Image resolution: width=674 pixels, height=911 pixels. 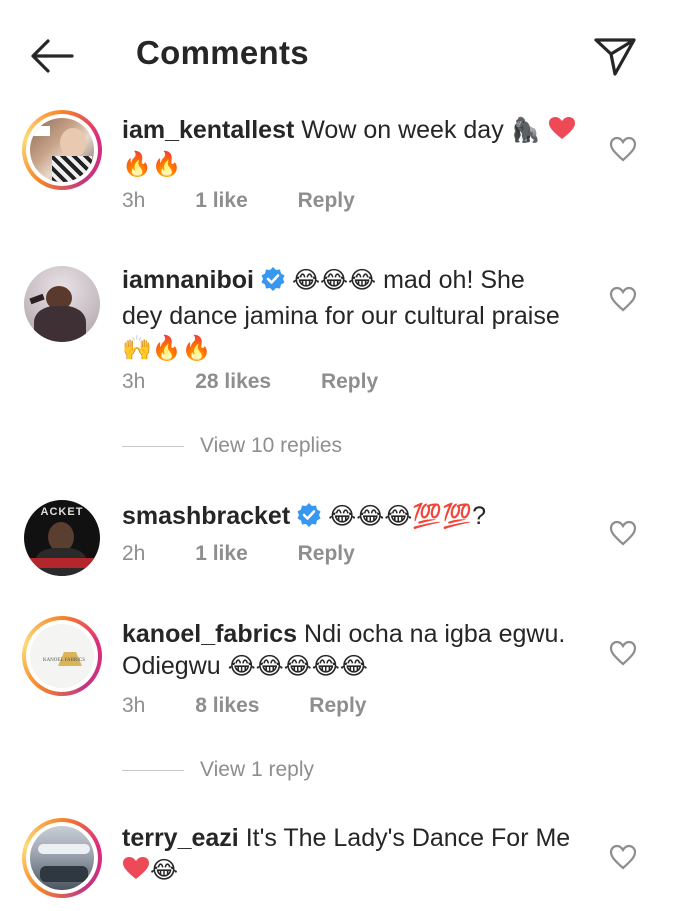 I want to click on comment-text: iam_kentallest Wow on week day 🦍 🔥🔥, so click(x=357, y=147).